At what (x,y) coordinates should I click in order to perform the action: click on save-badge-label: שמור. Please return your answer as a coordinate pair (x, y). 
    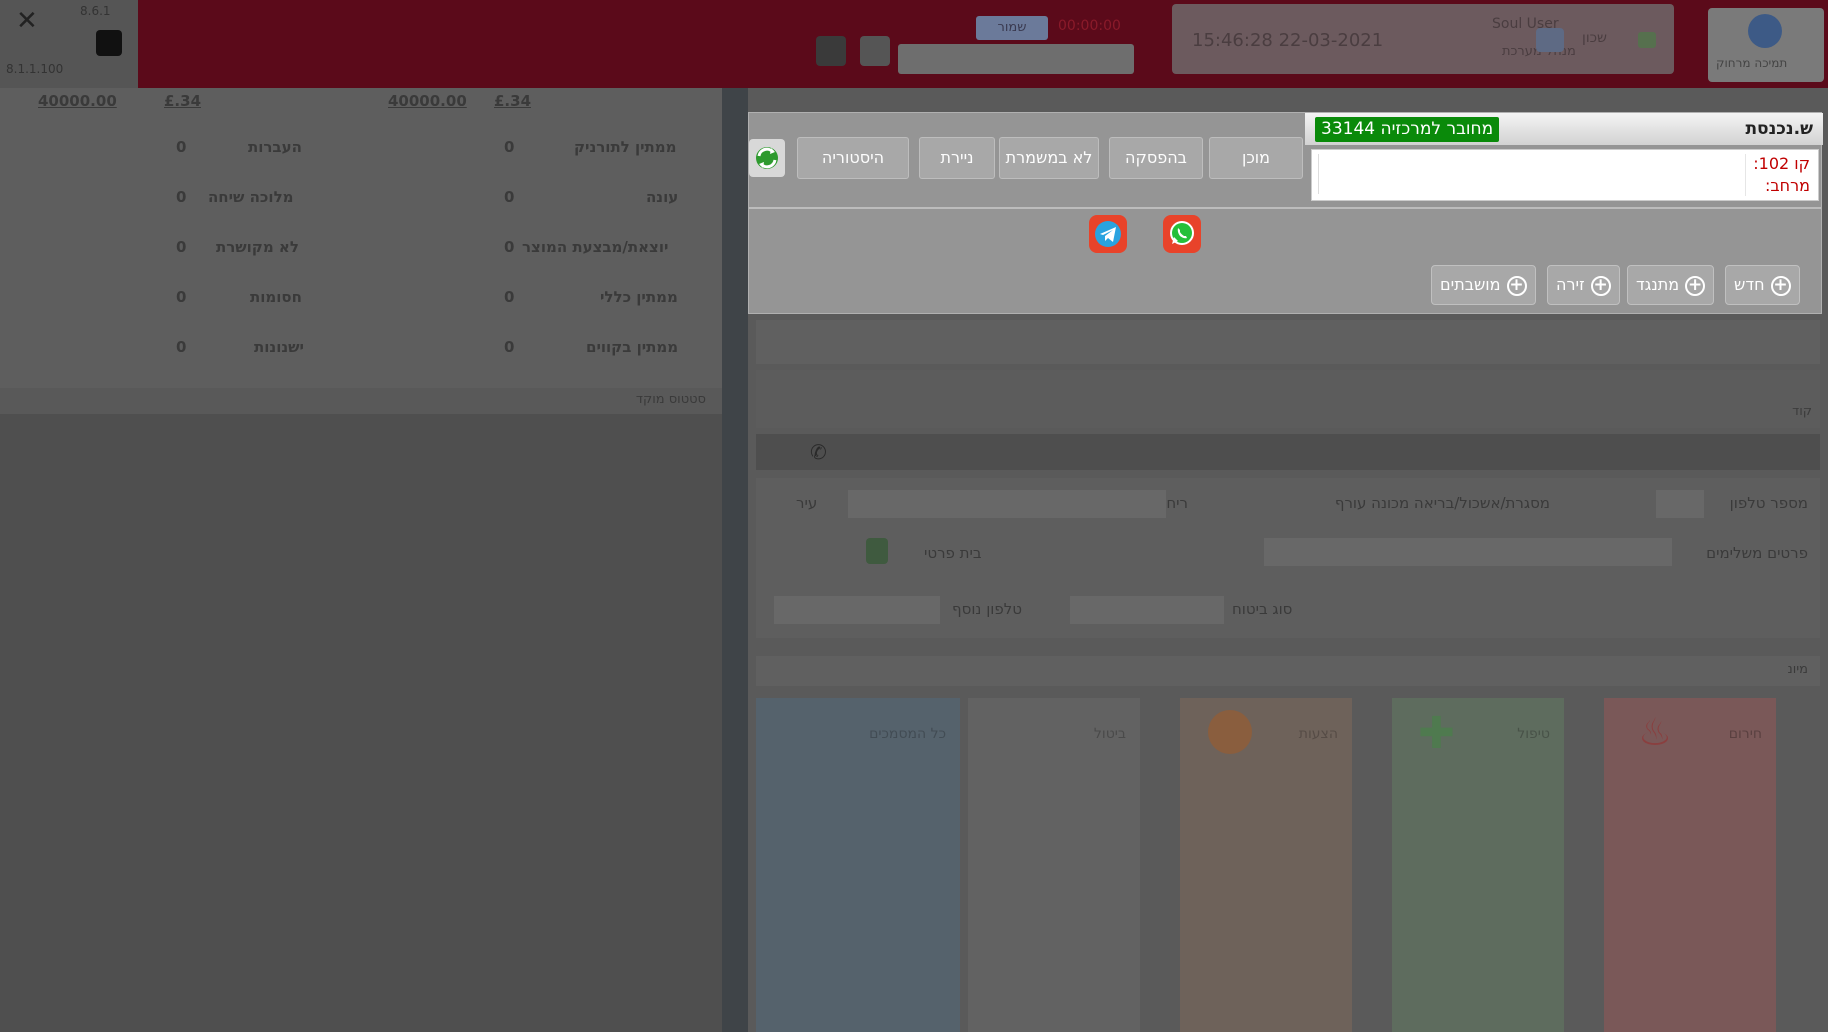
    Looking at the image, I should click on (1012, 27).